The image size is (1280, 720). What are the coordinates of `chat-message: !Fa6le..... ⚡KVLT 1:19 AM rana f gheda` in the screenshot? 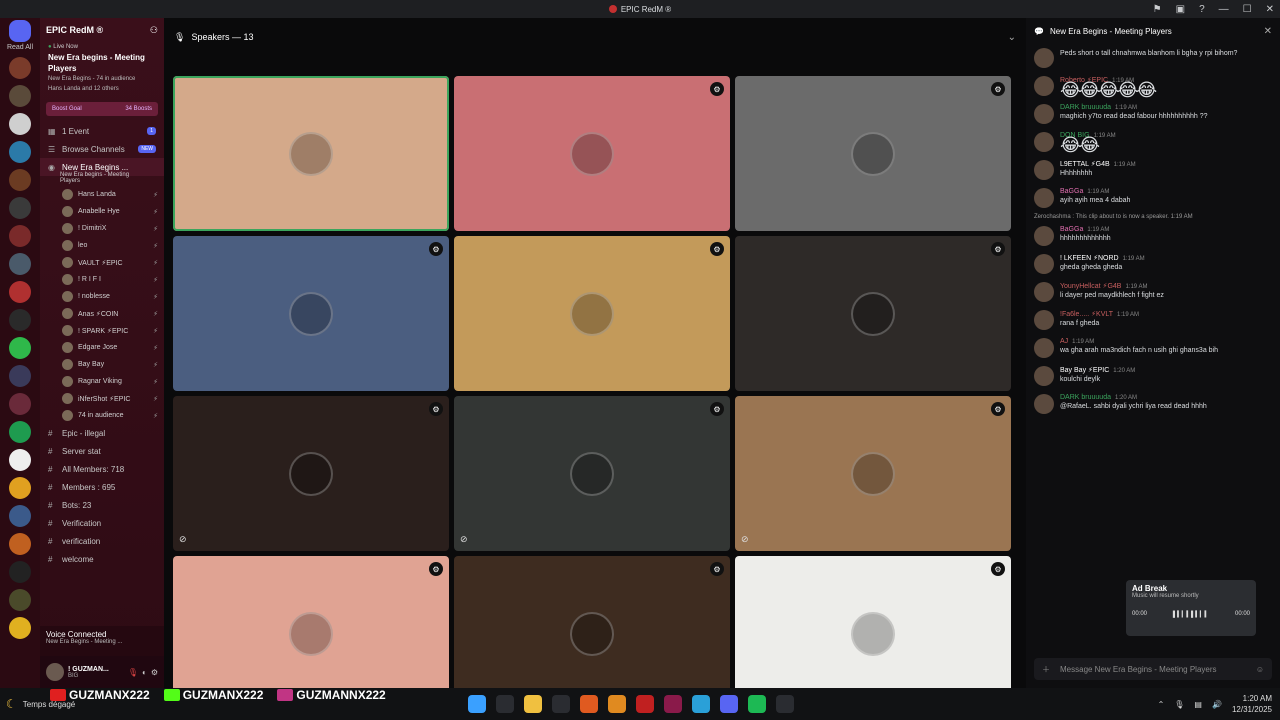 It's located at (1153, 320).